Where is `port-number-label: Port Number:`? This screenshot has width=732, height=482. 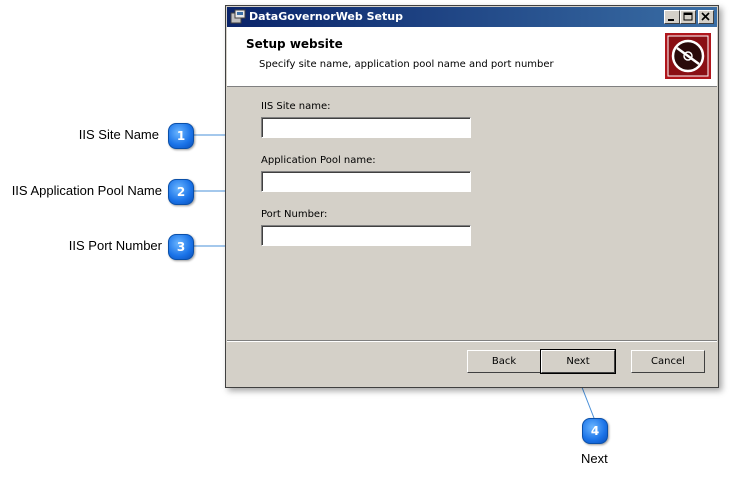 port-number-label: Port Number: is located at coordinates (294, 214).